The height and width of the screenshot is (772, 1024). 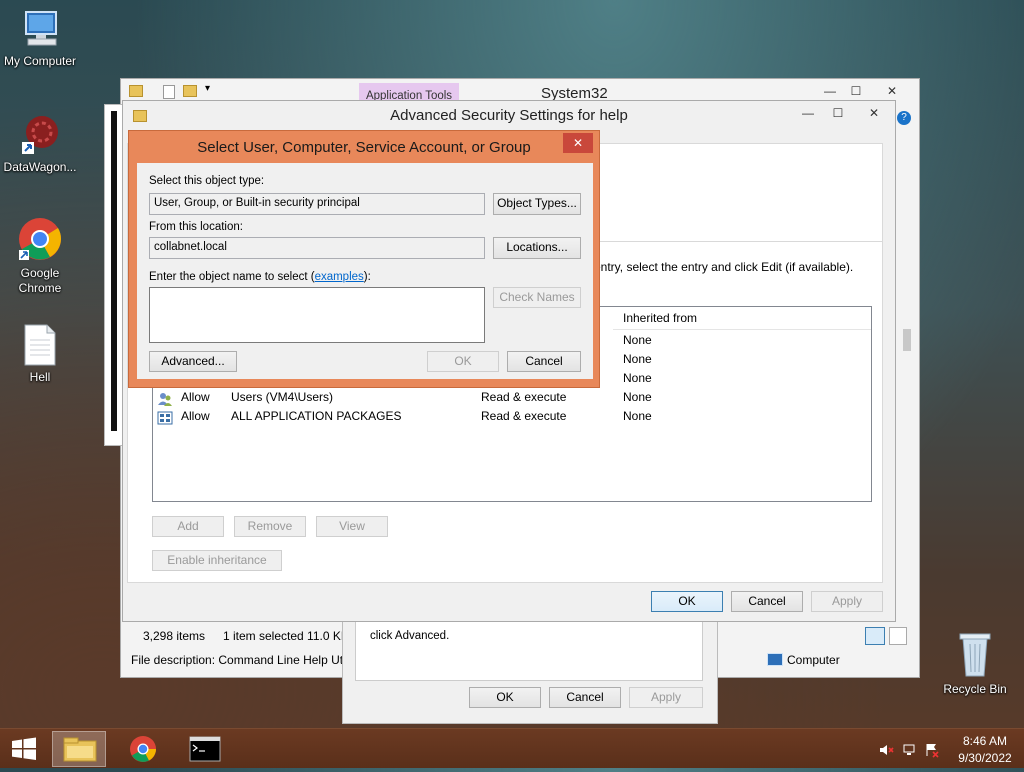 What do you see at coordinates (165, 418) in the screenshot?
I see `app-packages-icon` at bounding box center [165, 418].